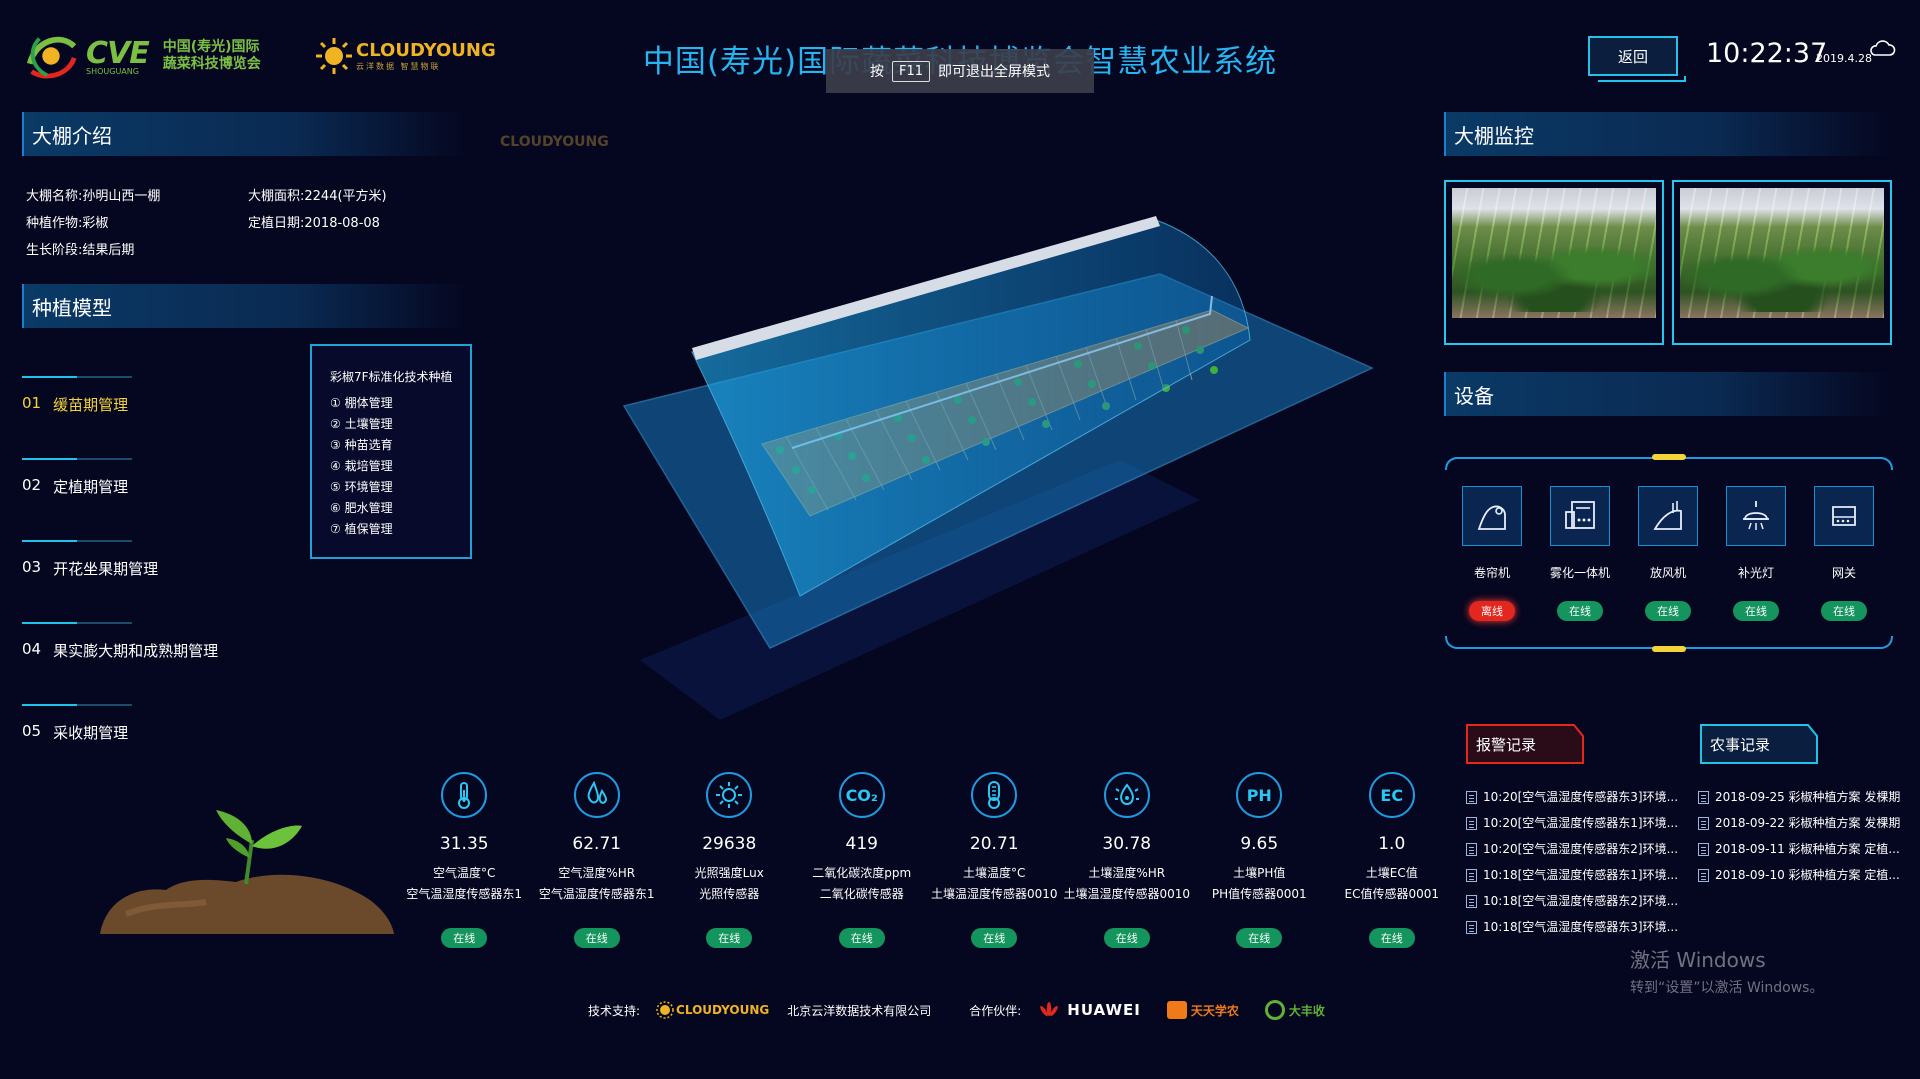  I want to click on sensor-light: 29638 光照强度Lux 光照传感器 在线, so click(729, 860).